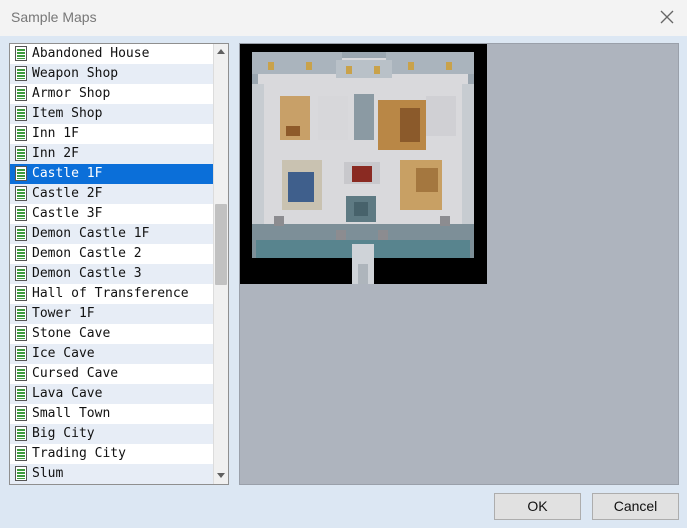  Describe the element at coordinates (537, 506) in the screenshot. I see `ok-button: OK` at that location.